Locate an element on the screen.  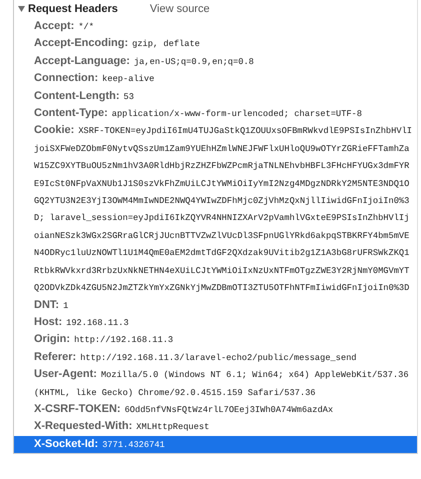
header-row: X-CSRF-TOKEN: 6Odd5nfVNsFQtWz4rlL7OEej3IWh0A74Wm6azdAx is located at coordinates (215, 409).